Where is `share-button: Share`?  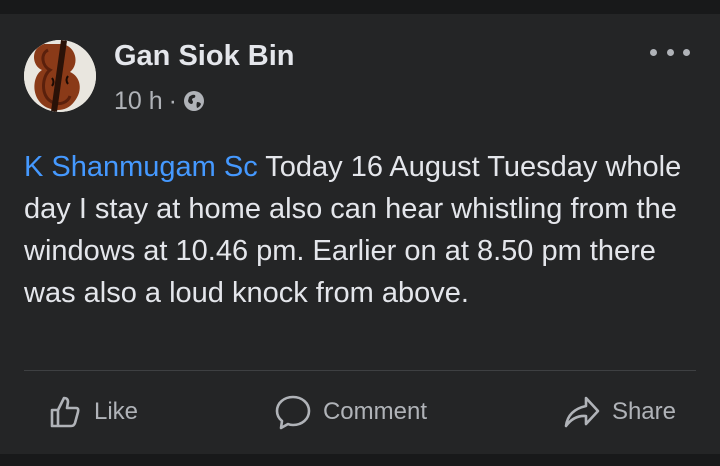 share-button: Share is located at coordinates (619, 412).